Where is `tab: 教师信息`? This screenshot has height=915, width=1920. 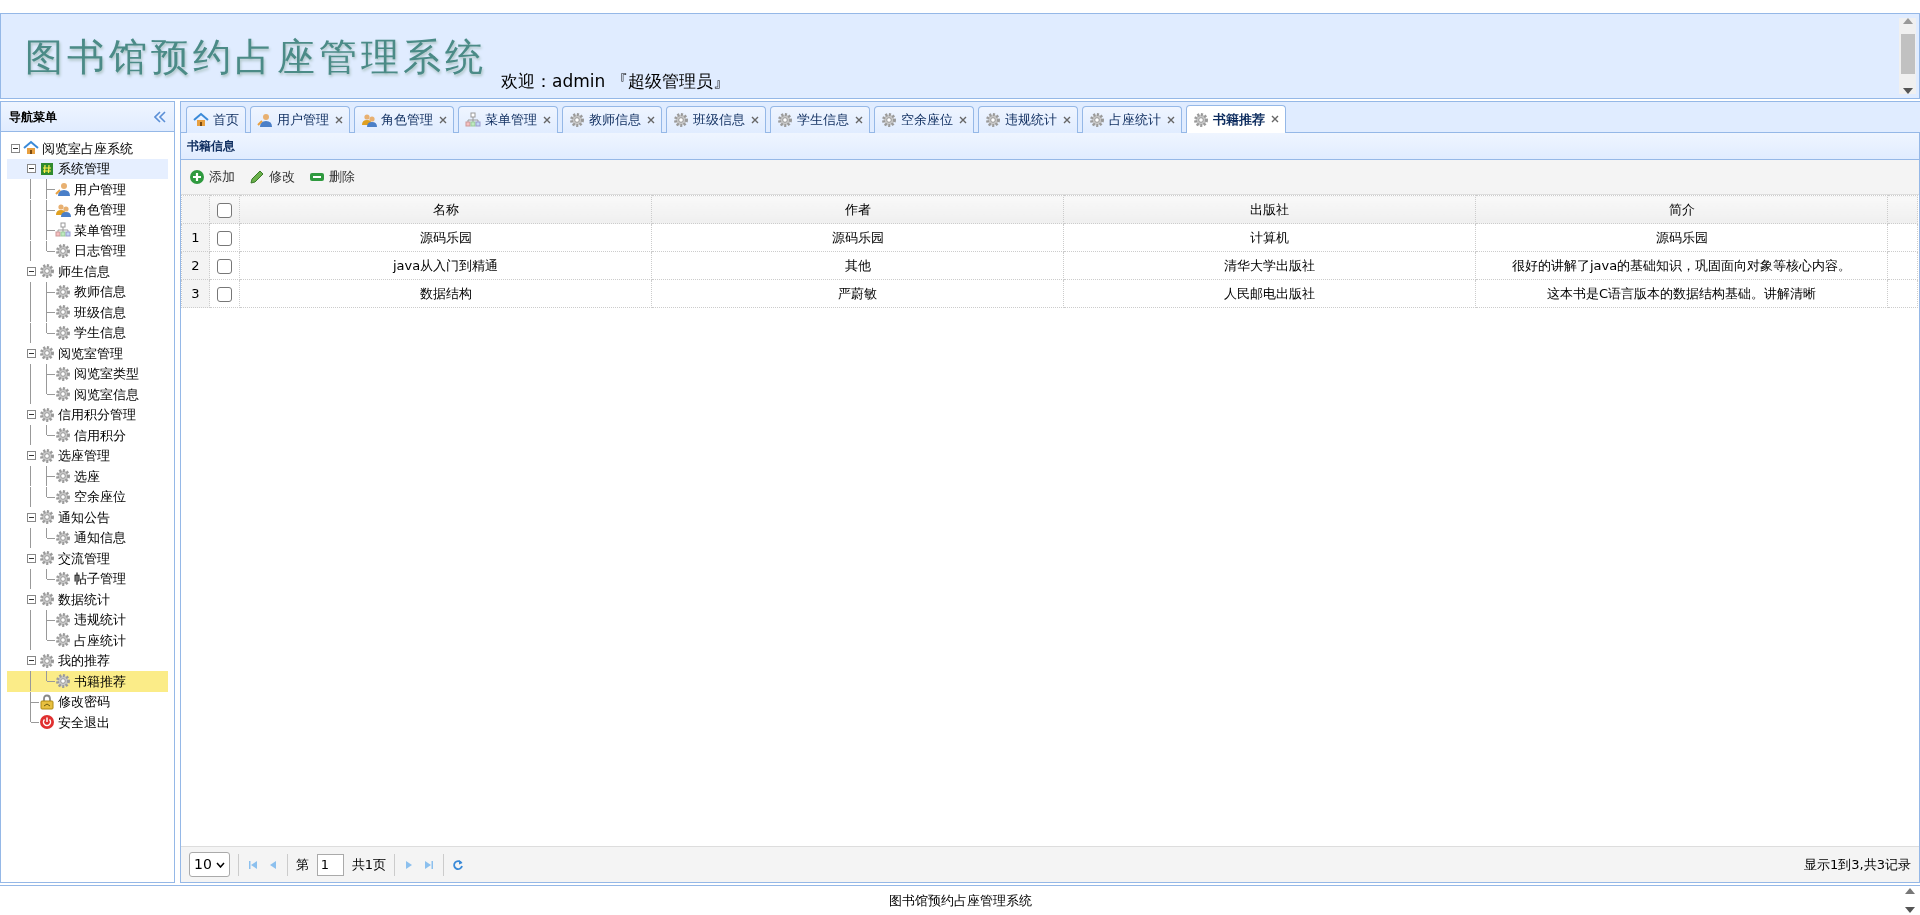 tab: 教师信息 is located at coordinates (612, 119).